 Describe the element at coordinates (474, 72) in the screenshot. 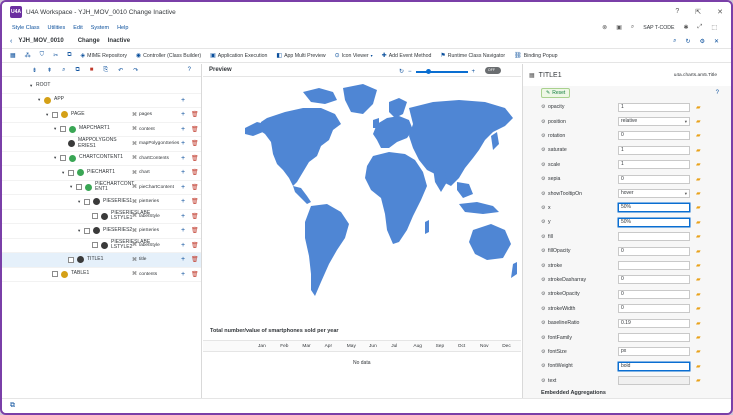

I see `zoom-in-icon: +` at that location.